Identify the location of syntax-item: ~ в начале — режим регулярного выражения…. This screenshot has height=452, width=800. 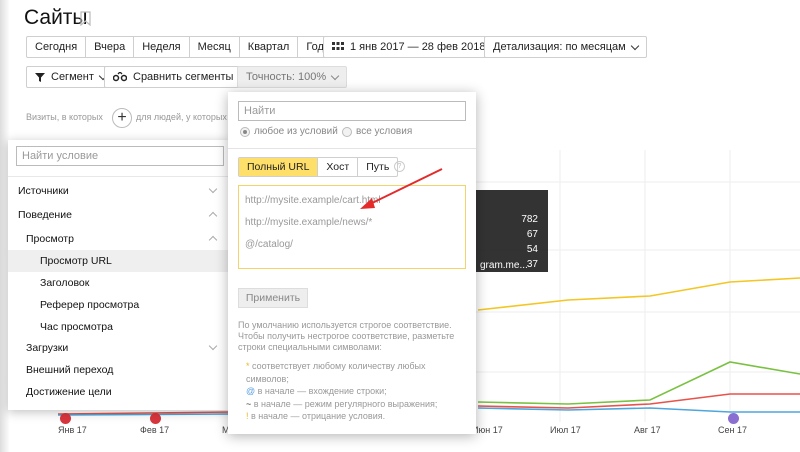
(356, 404).